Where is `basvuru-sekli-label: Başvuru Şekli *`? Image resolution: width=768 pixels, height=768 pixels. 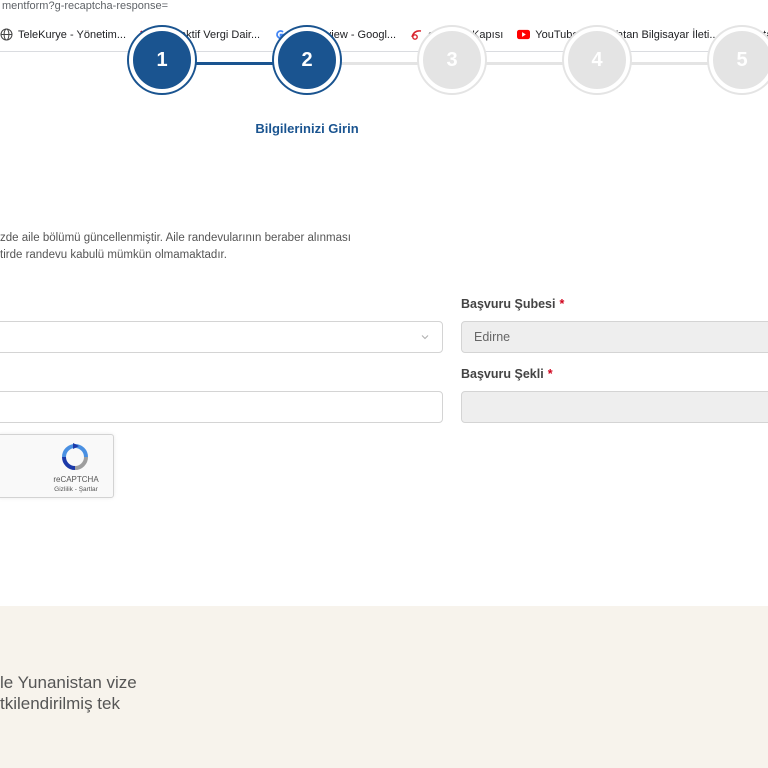 basvuru-sekli-label: Başvuru Şekli * is located at coordinates (507, 374).